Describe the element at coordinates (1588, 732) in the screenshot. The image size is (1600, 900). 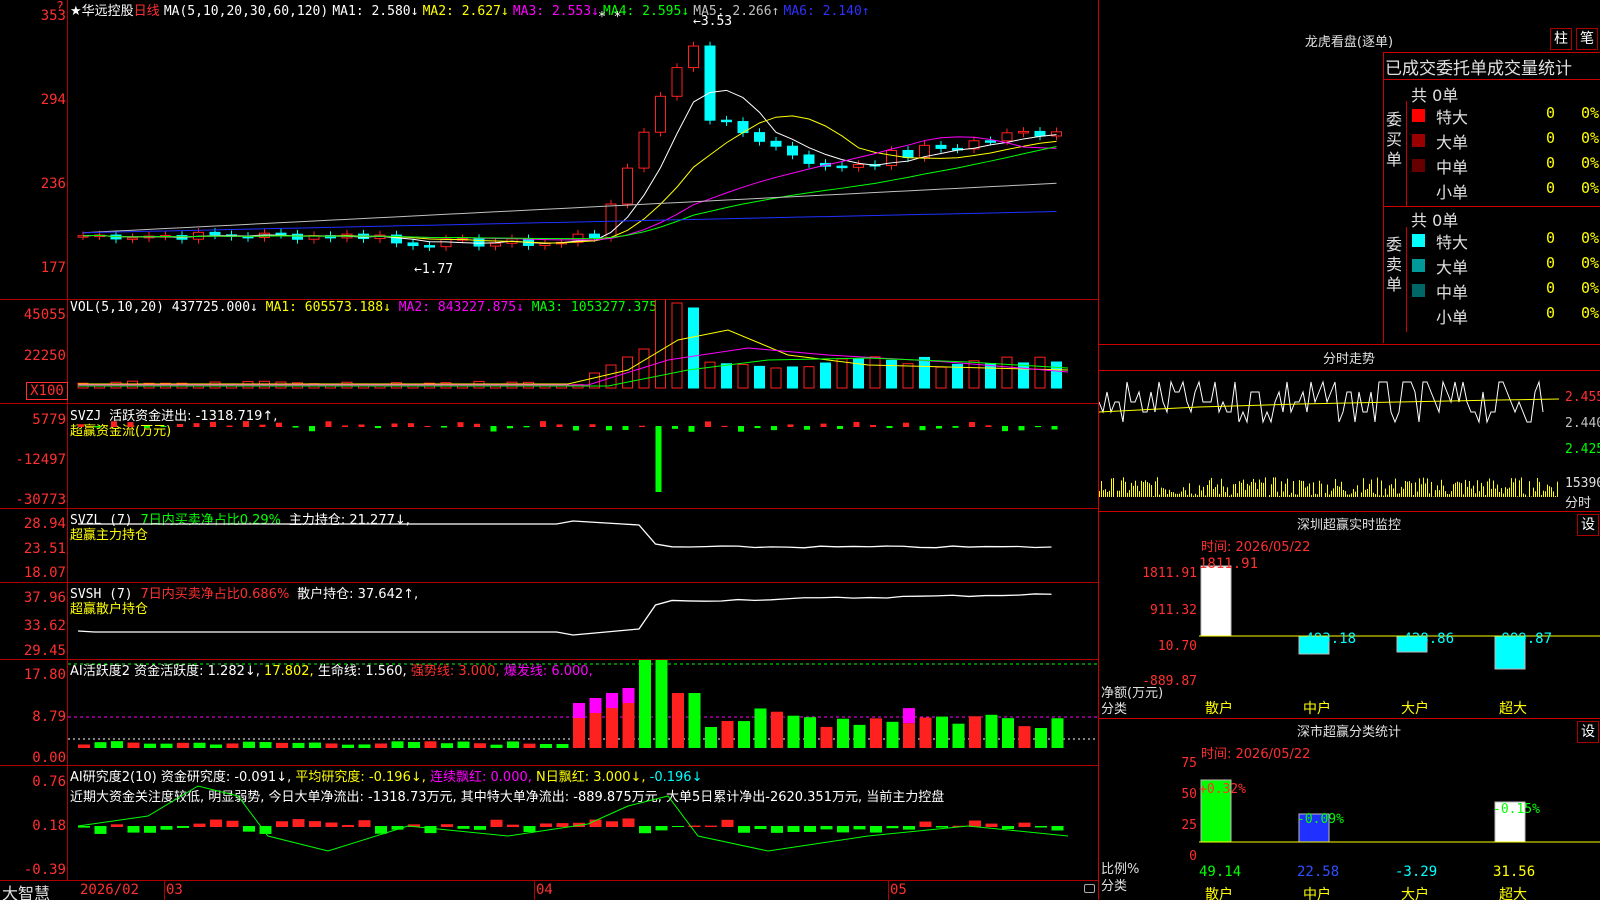
I see `sz-class-settings-button: 设` at that location.